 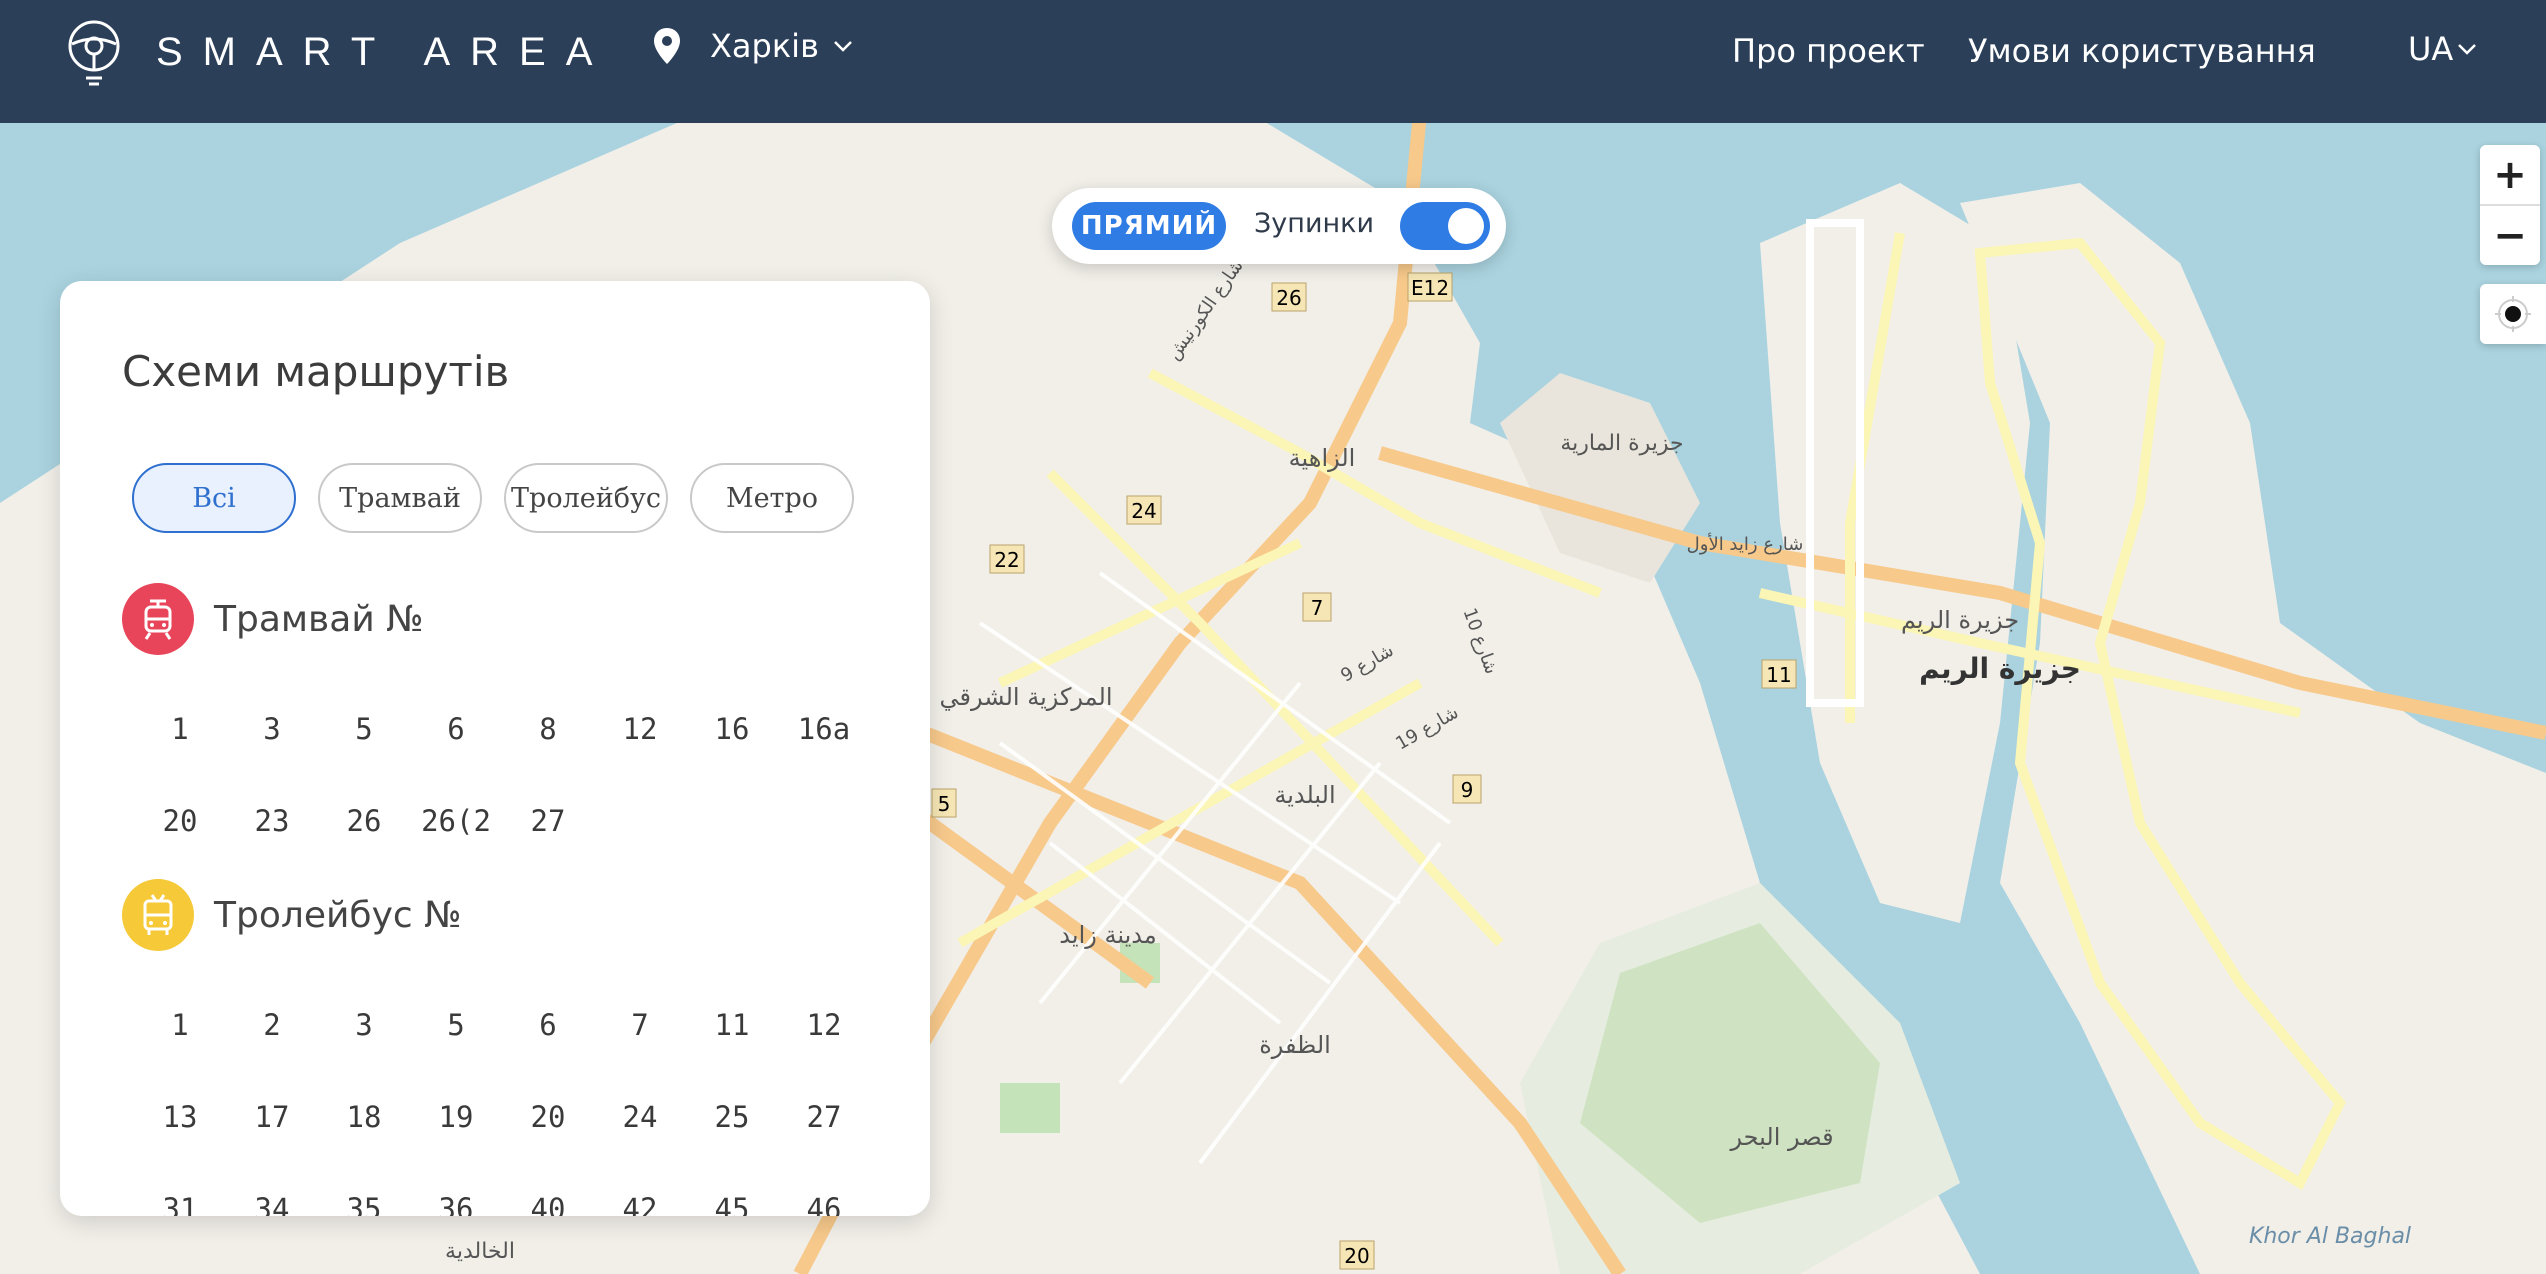 What do you see at coordinates (824, 1025) in the screenshot?
I see `trolleybus-route-number: 12` at bounding box center [824, 1025].